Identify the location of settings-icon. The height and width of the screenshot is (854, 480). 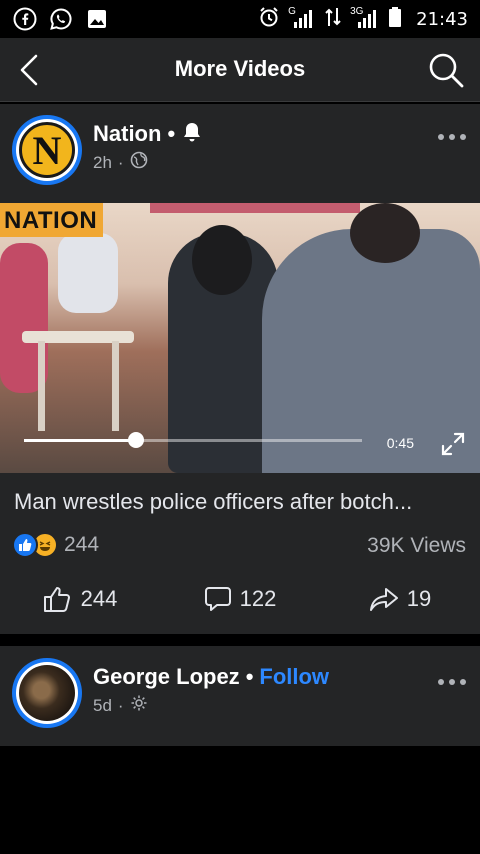
(139, 705).